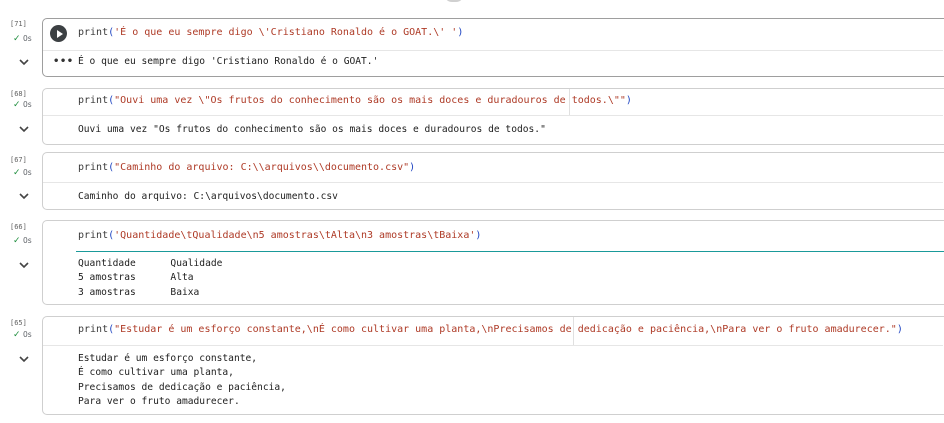 The width and height of the screenshot is (944, 423). I want to click on play-circle-icon, so click(58, 33).